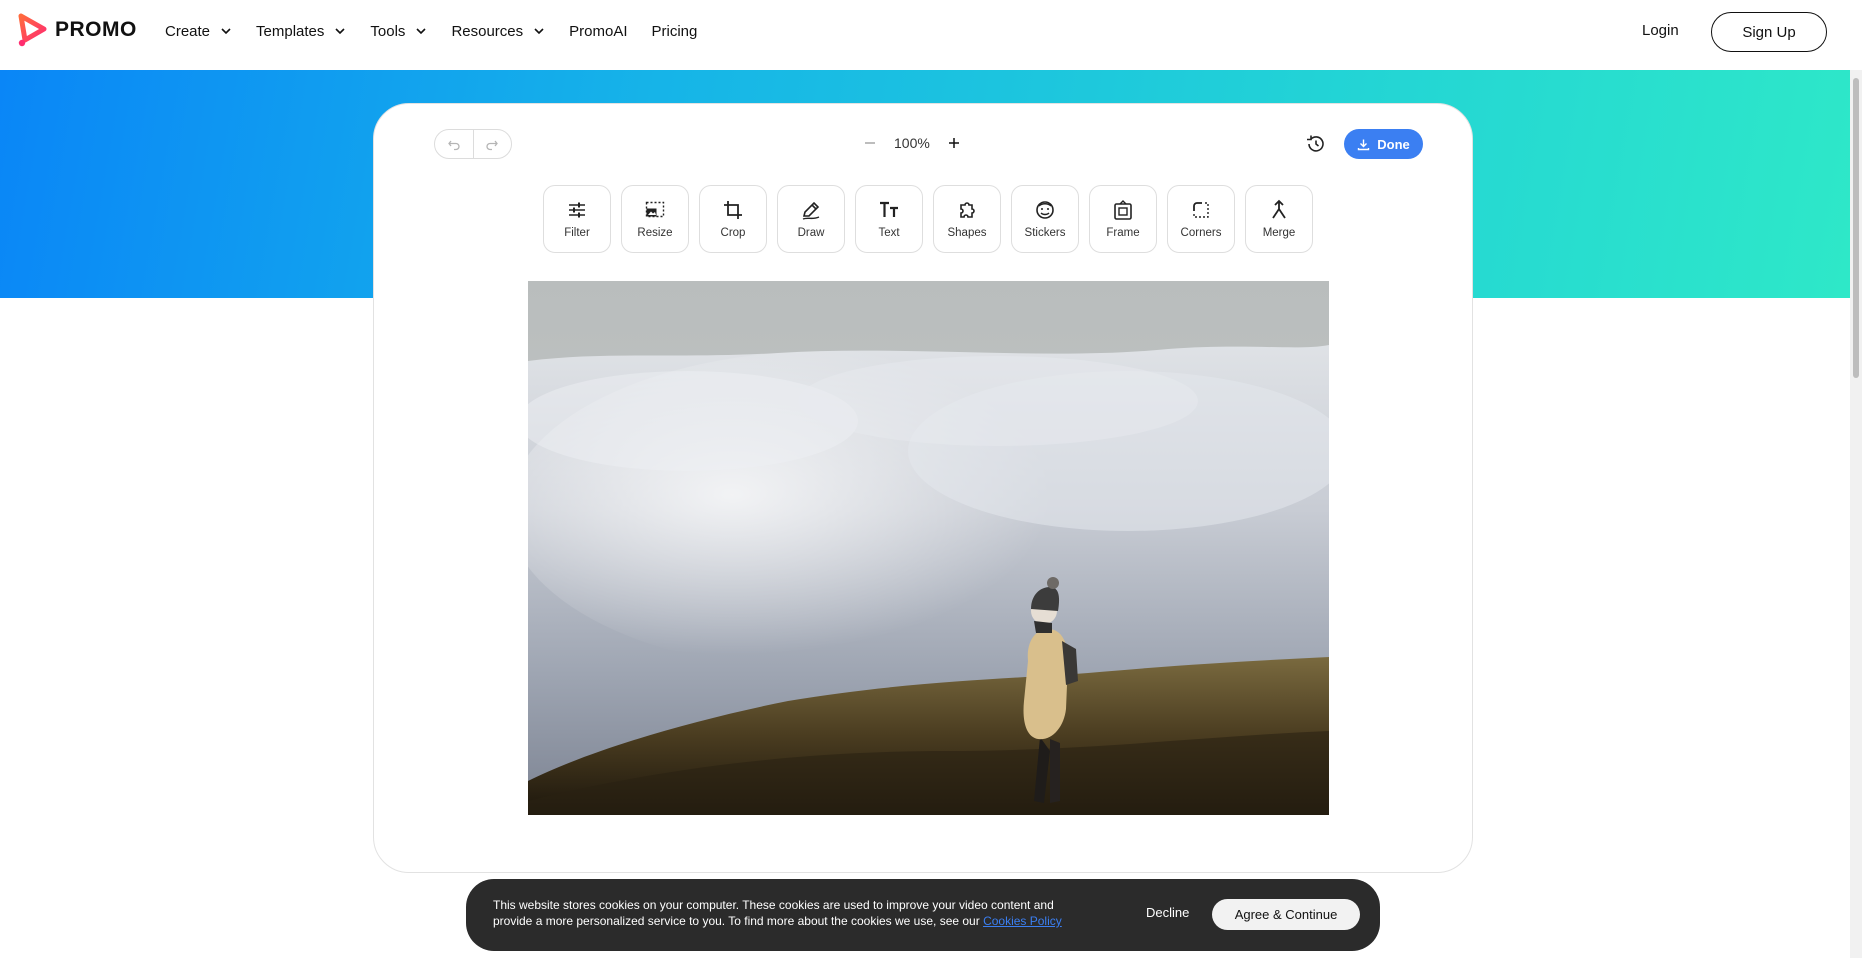  I want to click on zoom-level: 100%, so click(912, 143).